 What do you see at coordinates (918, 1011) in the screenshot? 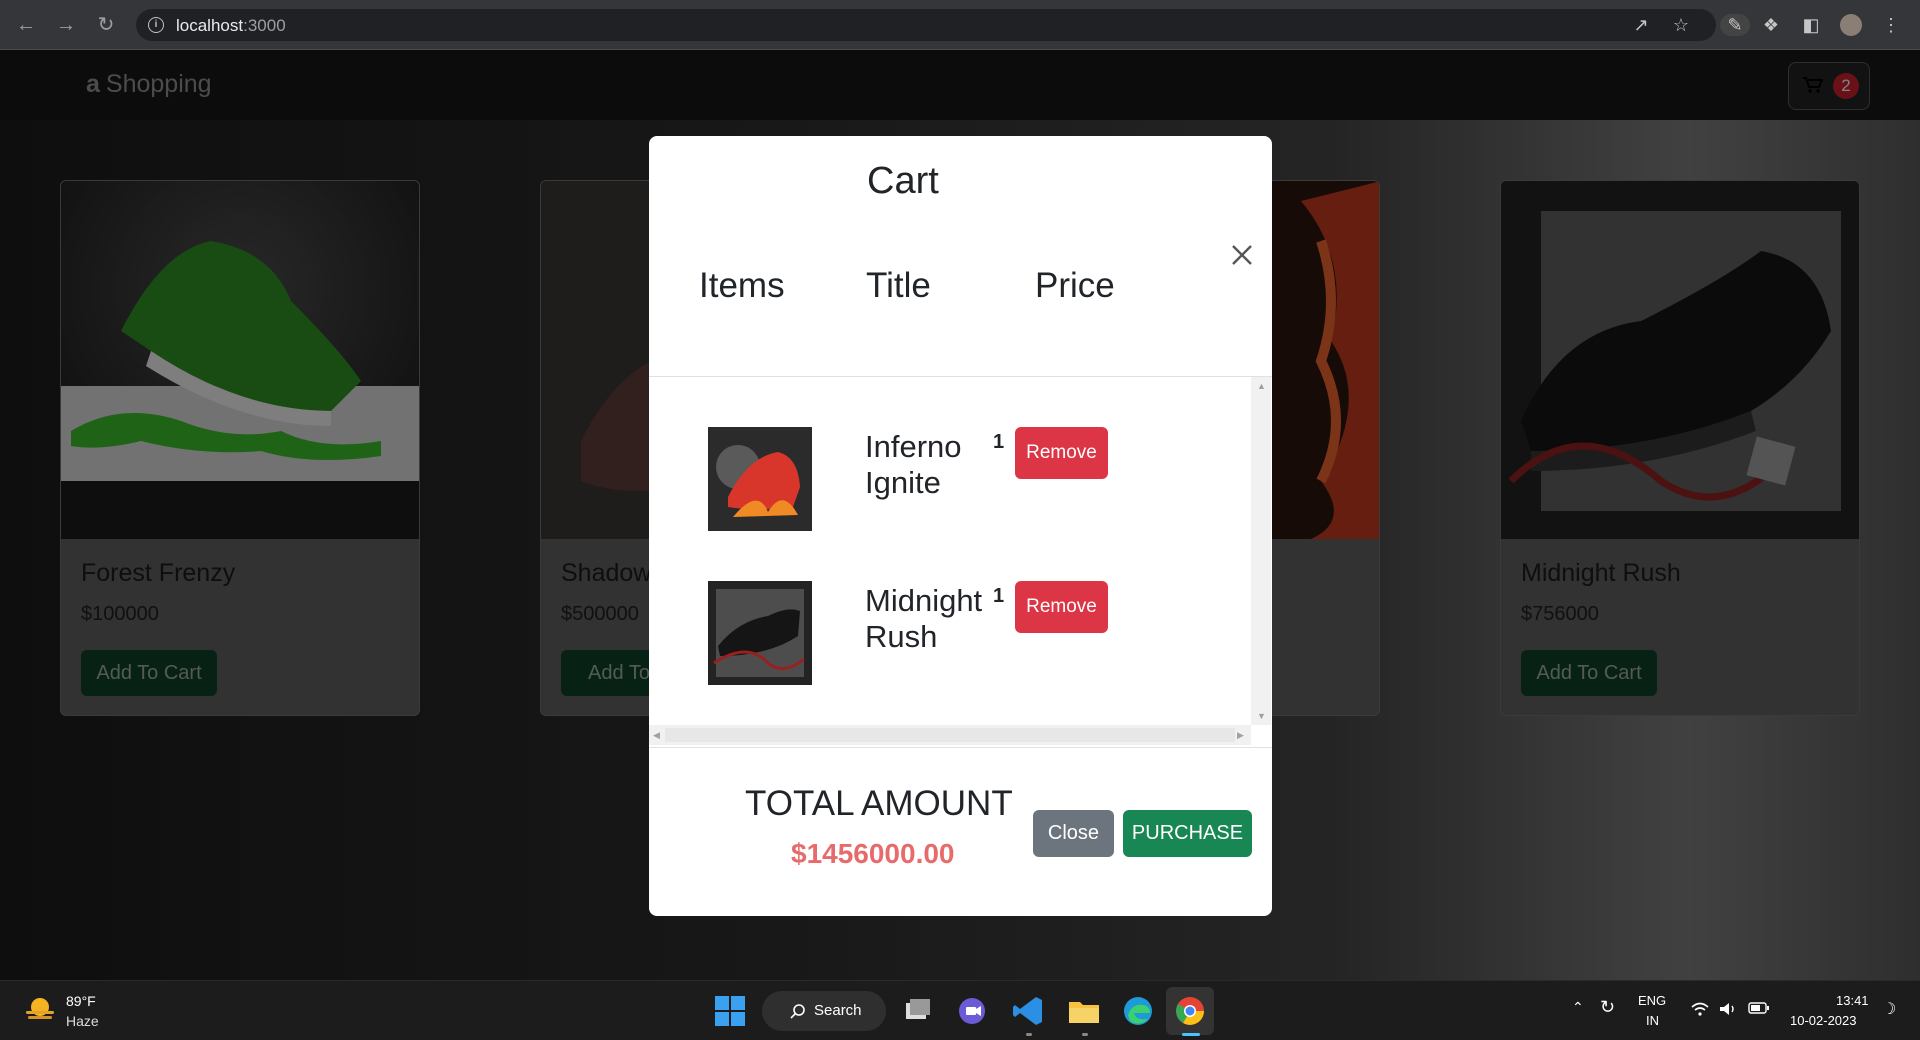
I see `task-view-icon` at bounding box center [918, 1011].